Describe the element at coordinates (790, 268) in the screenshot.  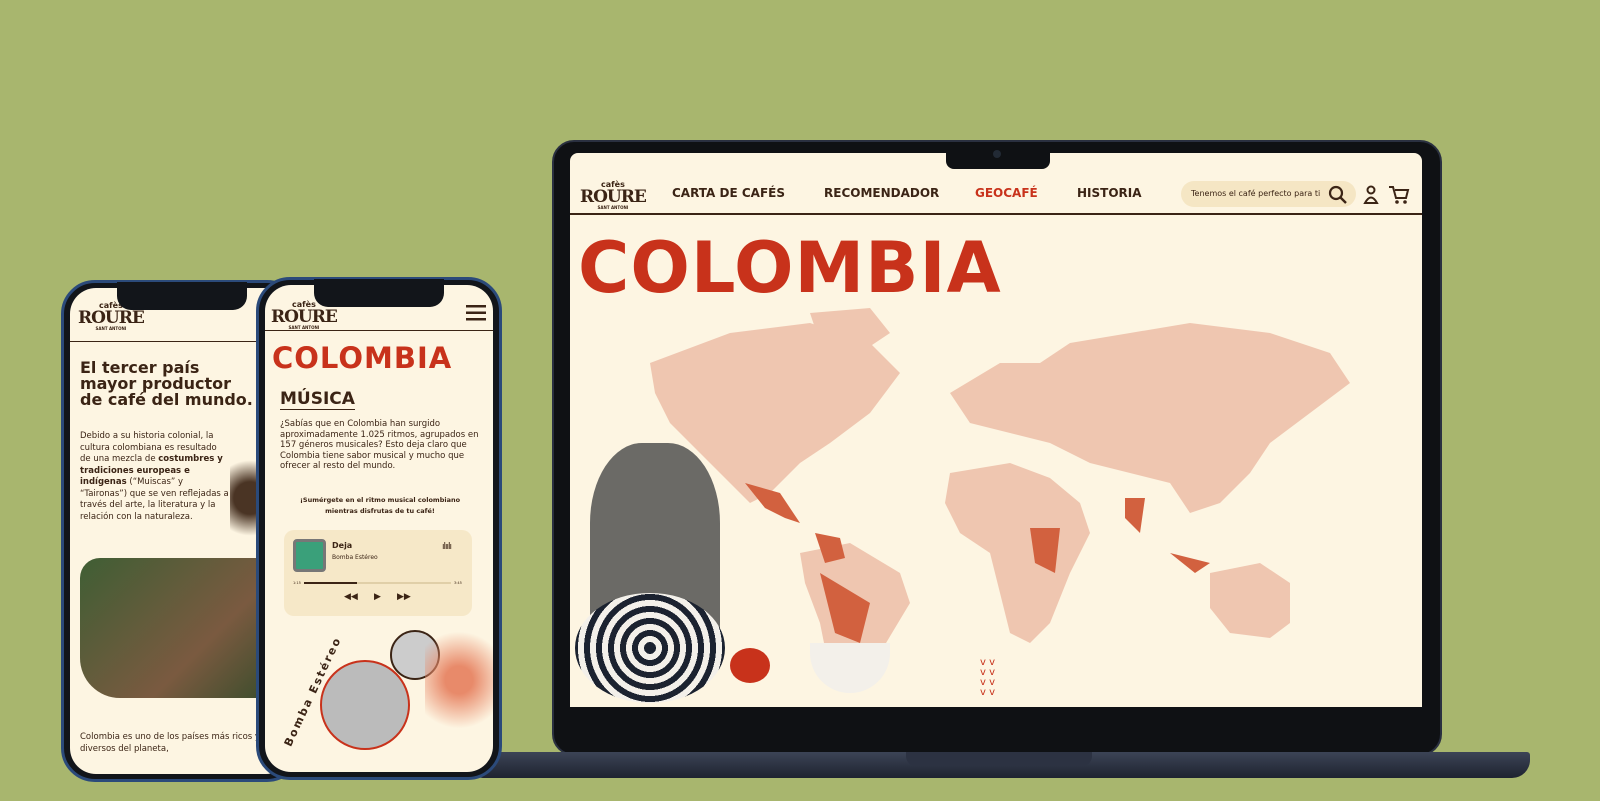
I see `page-title: COLOMBIA` at that location.